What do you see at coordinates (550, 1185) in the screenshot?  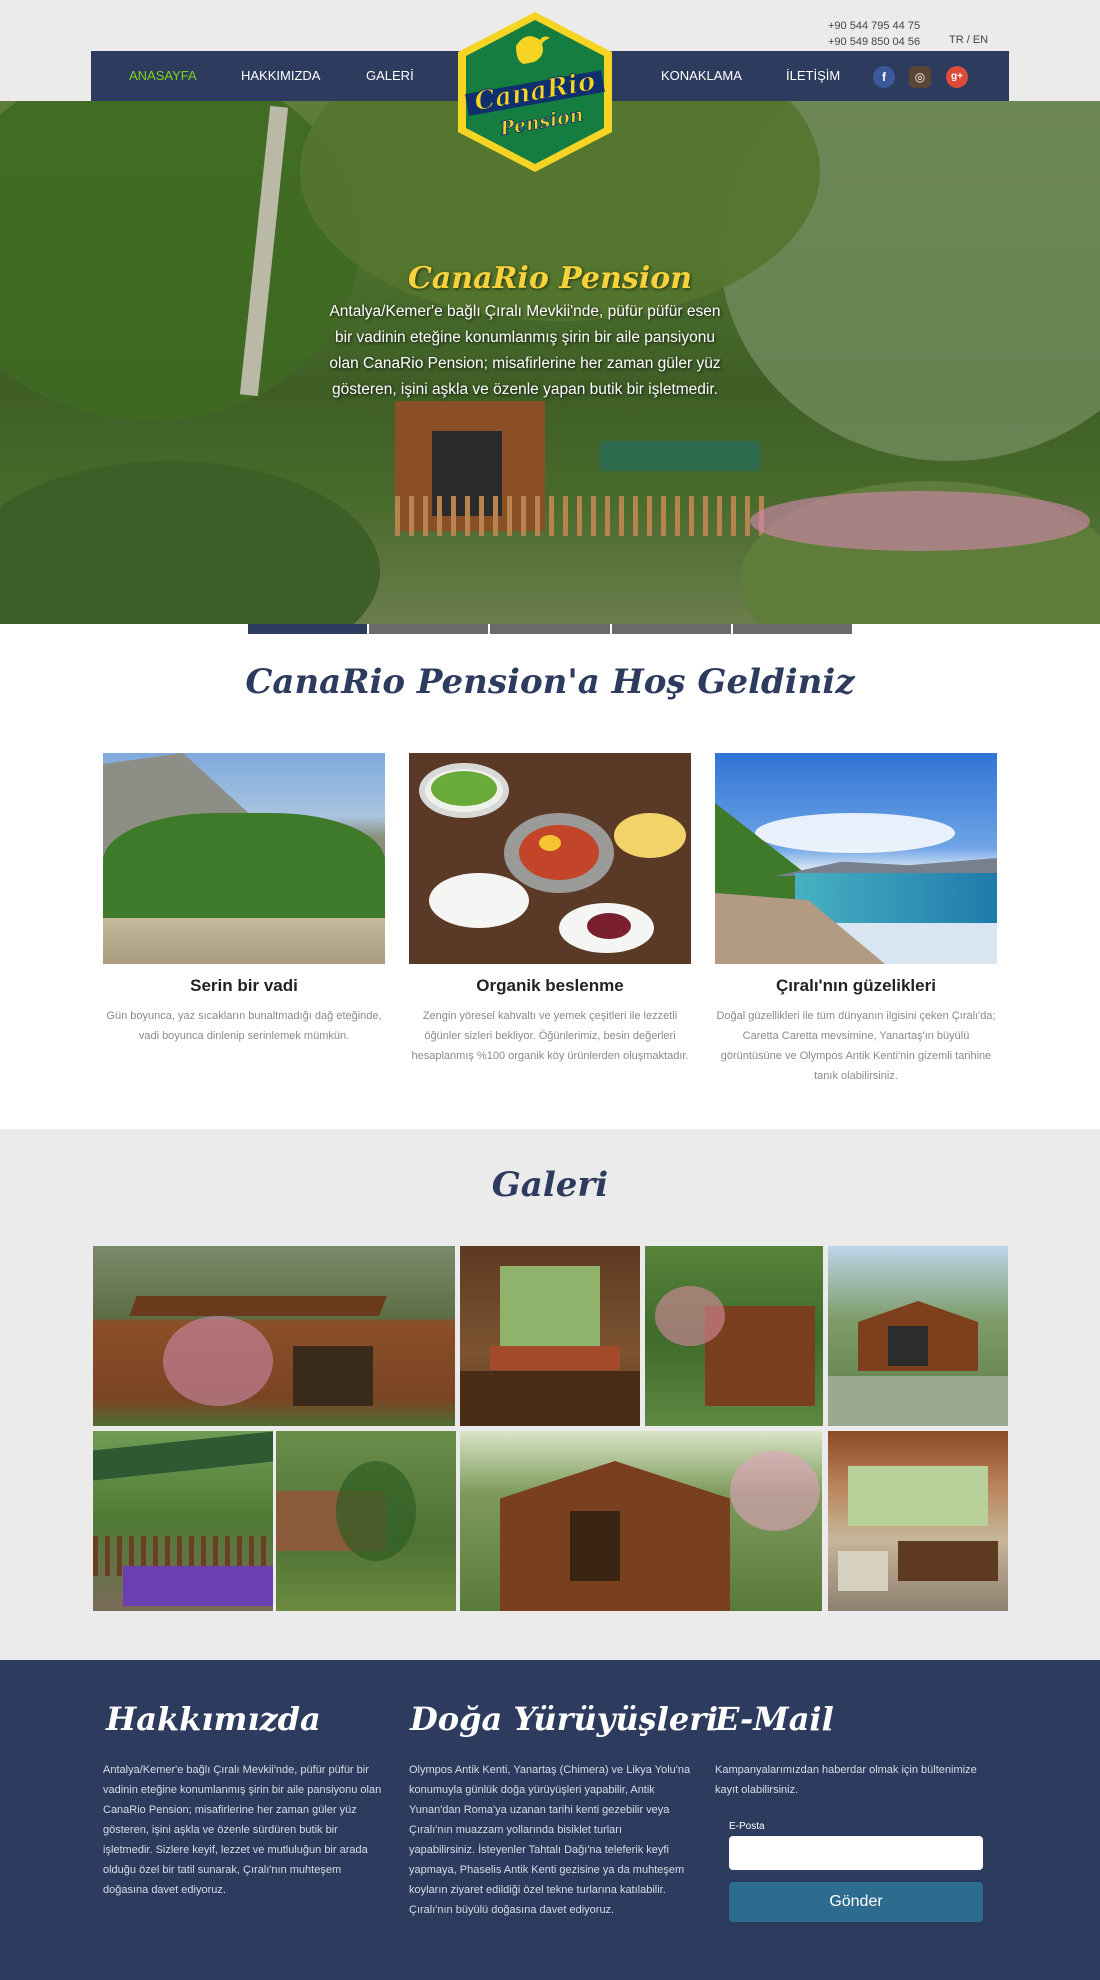 I see `gallery-title: Galeri` at bounding box center [550, 1185].